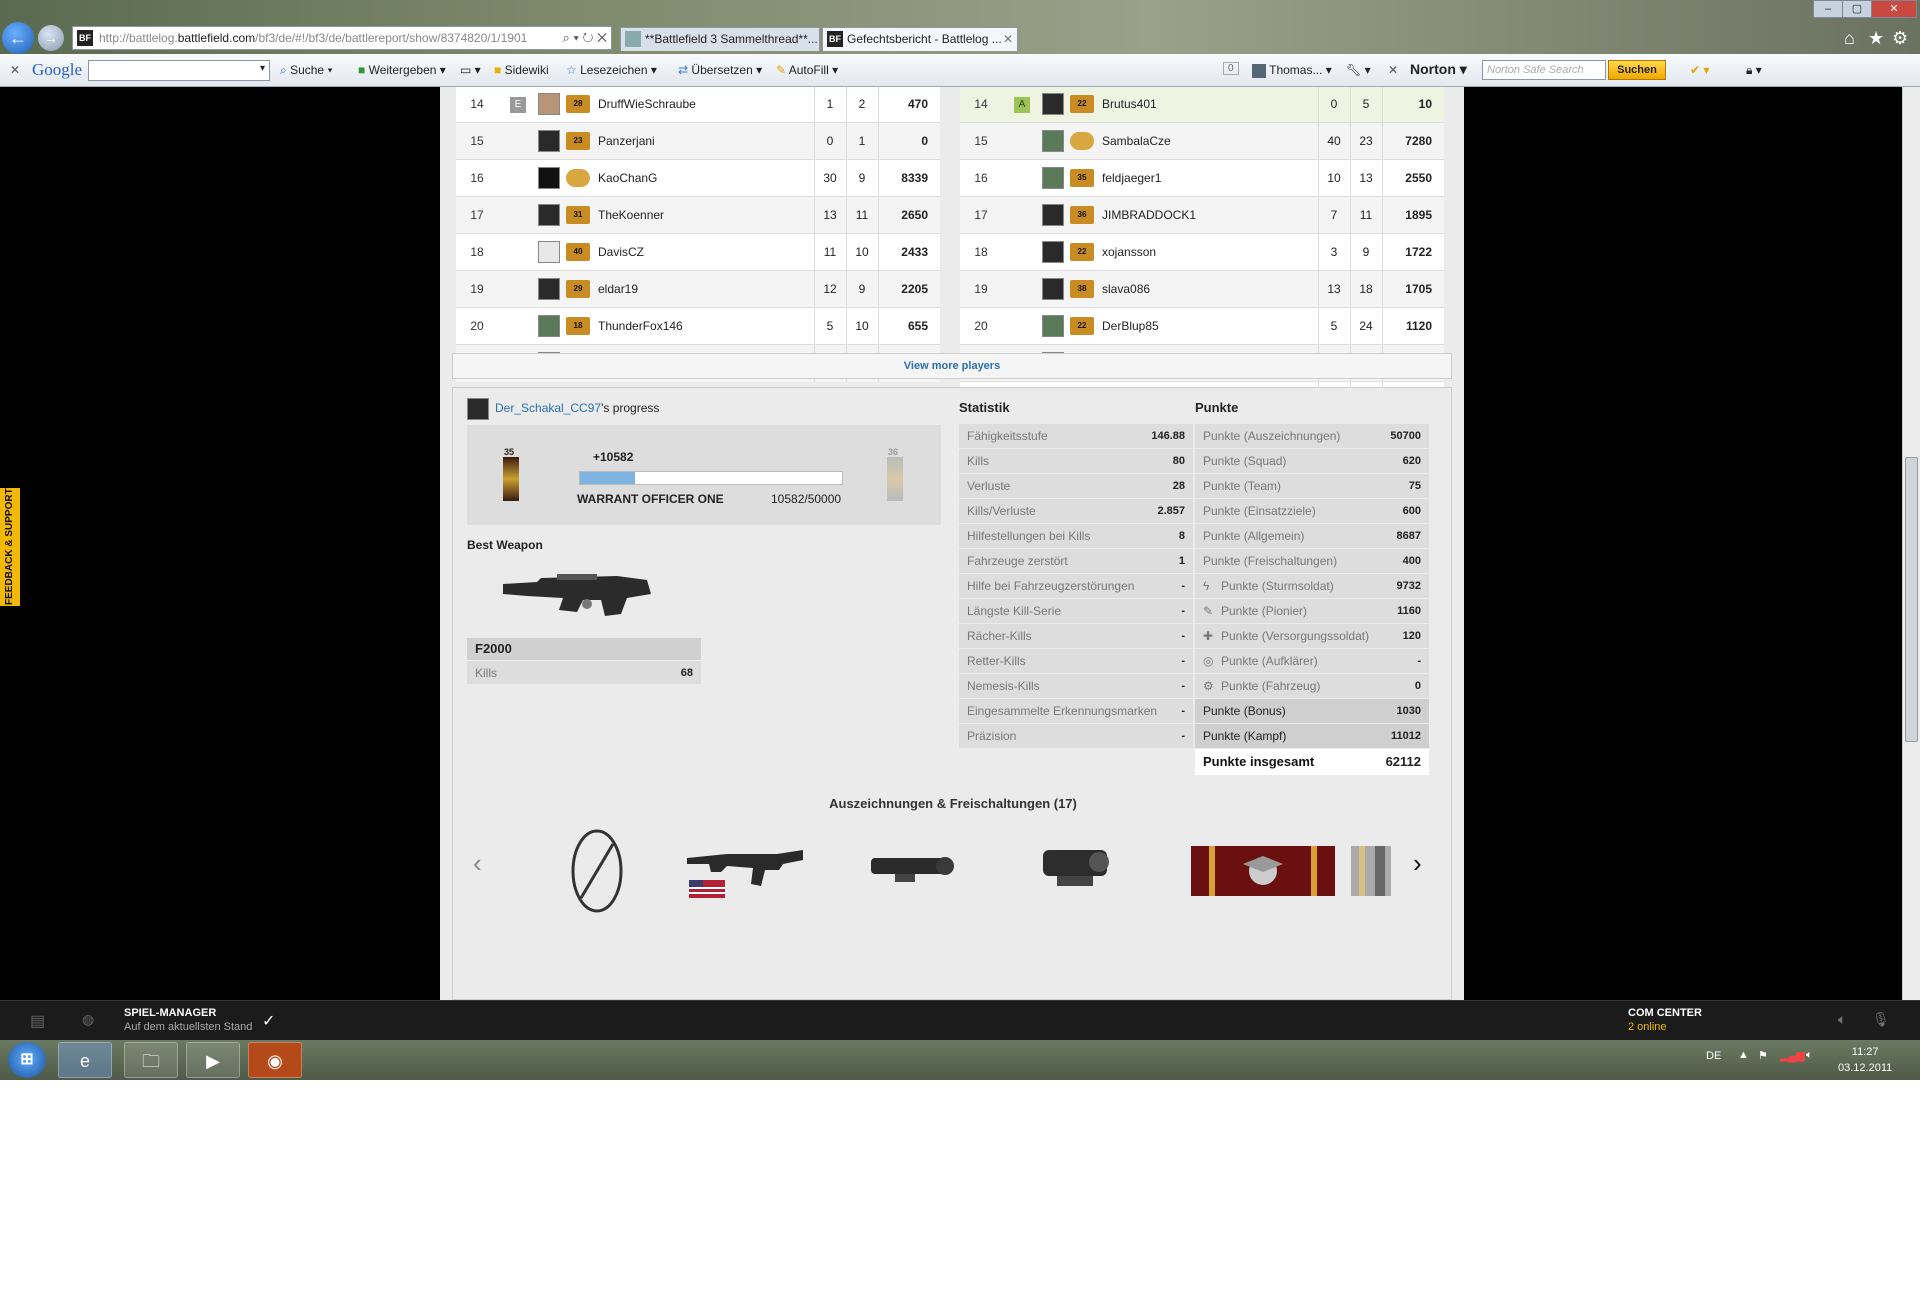  Describe the element at coordinates (407, 70) in the screenshot. I see `weitergeben-label: Weitergeben ▾` at that location.